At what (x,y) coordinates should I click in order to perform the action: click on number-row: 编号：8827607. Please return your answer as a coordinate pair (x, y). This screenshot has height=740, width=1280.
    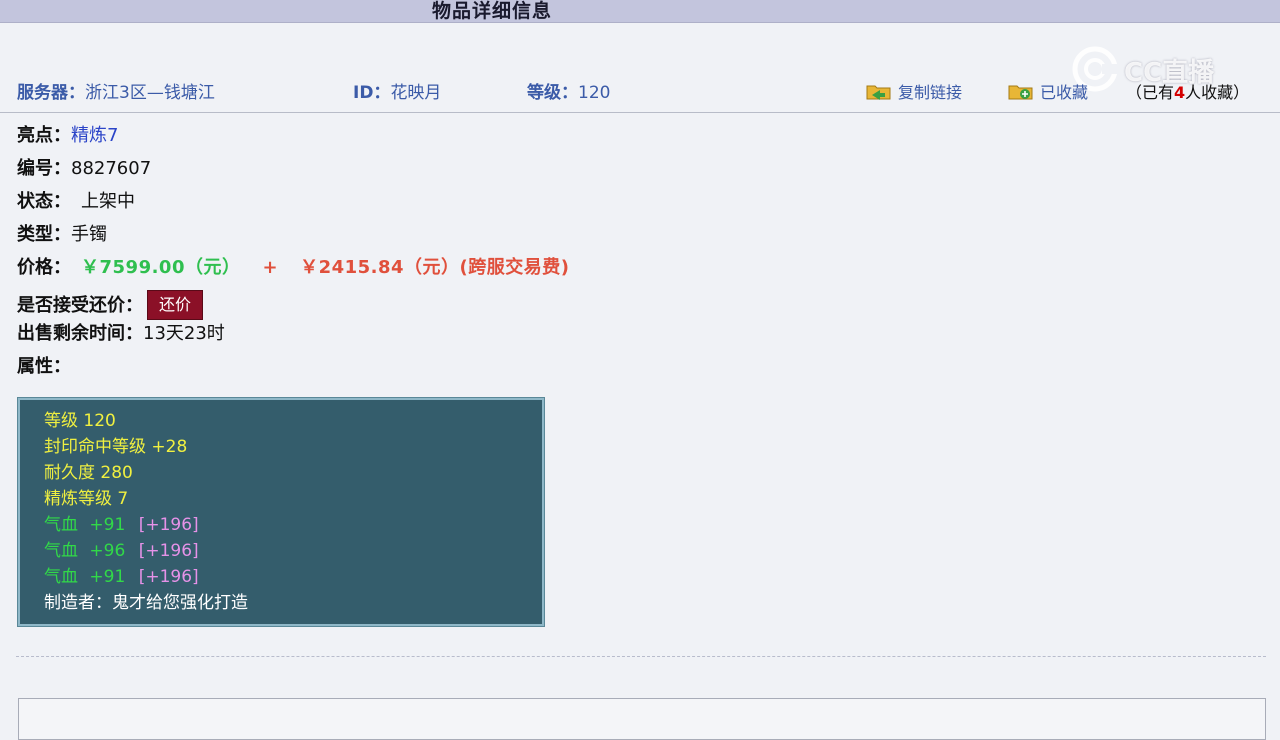
    Looking at the image, I should click on (84, 169).